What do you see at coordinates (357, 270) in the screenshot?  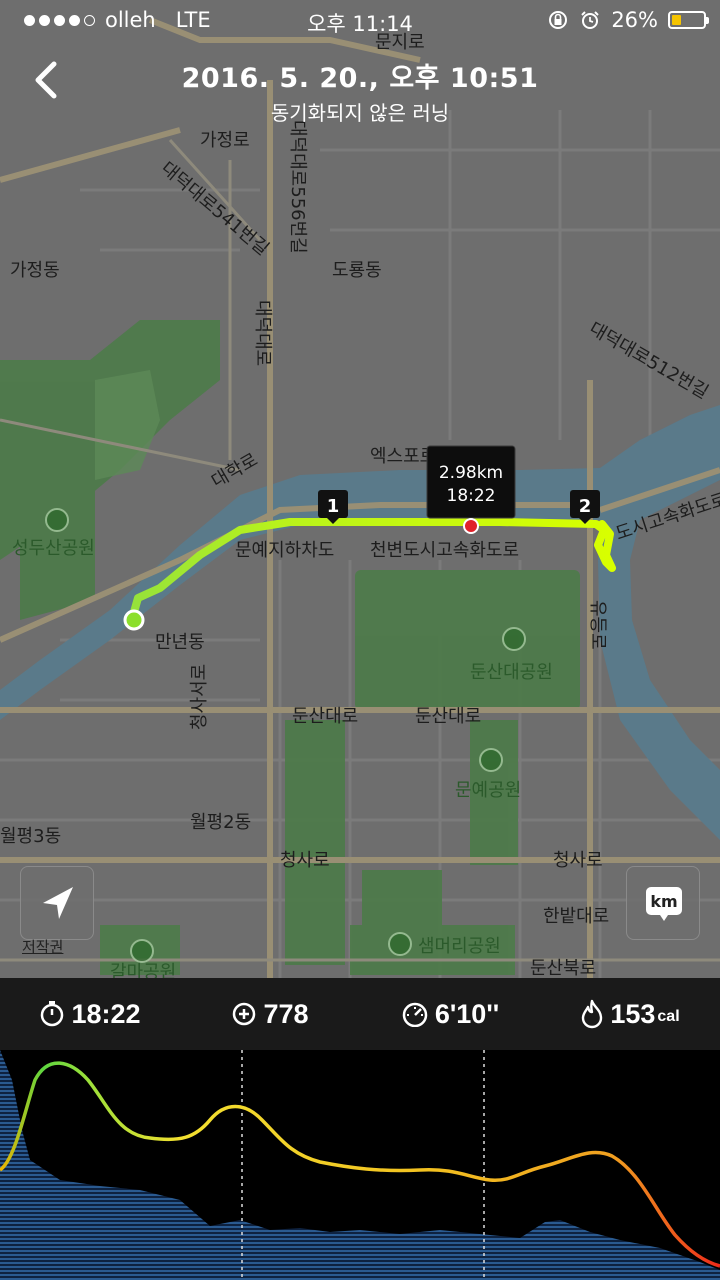 I see `map-label: 도룡동` at bounding box center [357, 270].